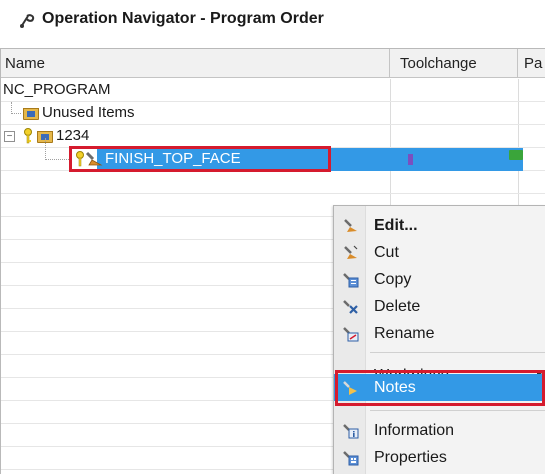 Image resolution: width=545 pixels, height=474 pixels. What do you see at coordinates (351, 458) in the screenshot?
I see `properties-icon` at bounding box center [351, 458].